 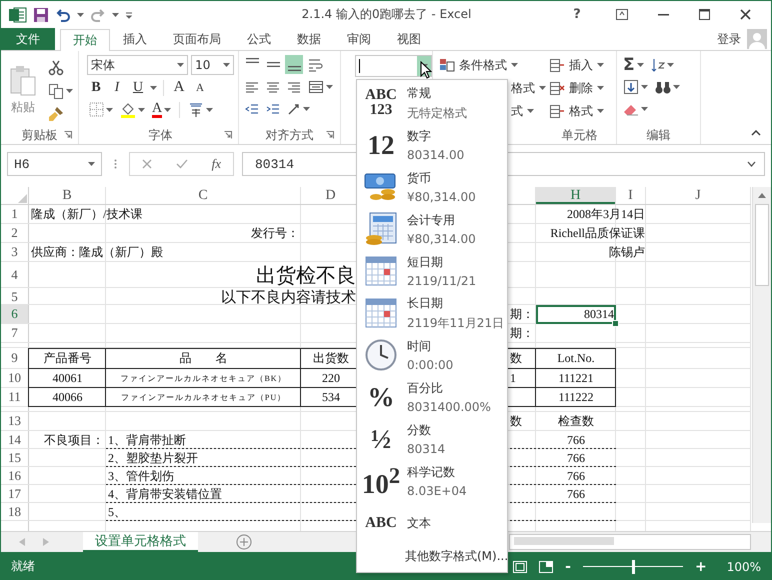 What do you see at coordinates (14, 475) in the screenshot?
I see `row-header: 16` at bounding box center [14, 475].